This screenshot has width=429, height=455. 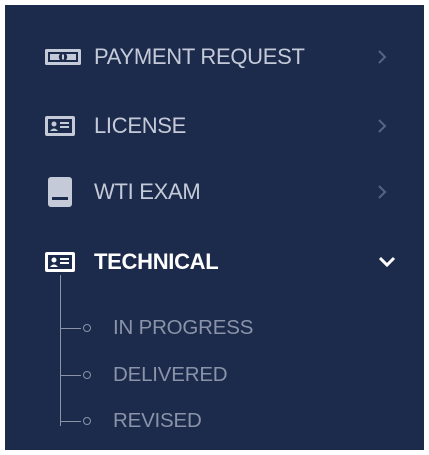 I want to click on menu-item-technical: TECHNICAL, so click(x=214, y=262).